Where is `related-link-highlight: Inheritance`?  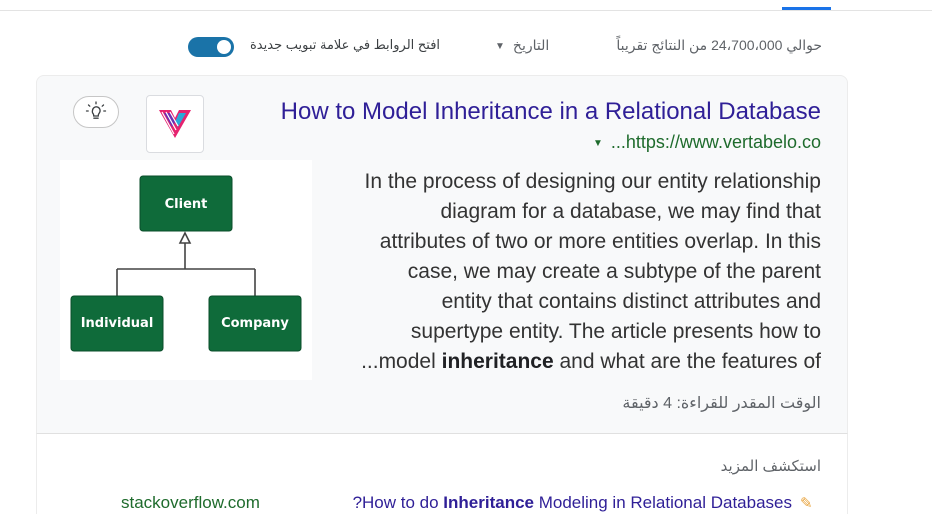 related-link-highlight: Inheritance is located at coordinates (488, 502).